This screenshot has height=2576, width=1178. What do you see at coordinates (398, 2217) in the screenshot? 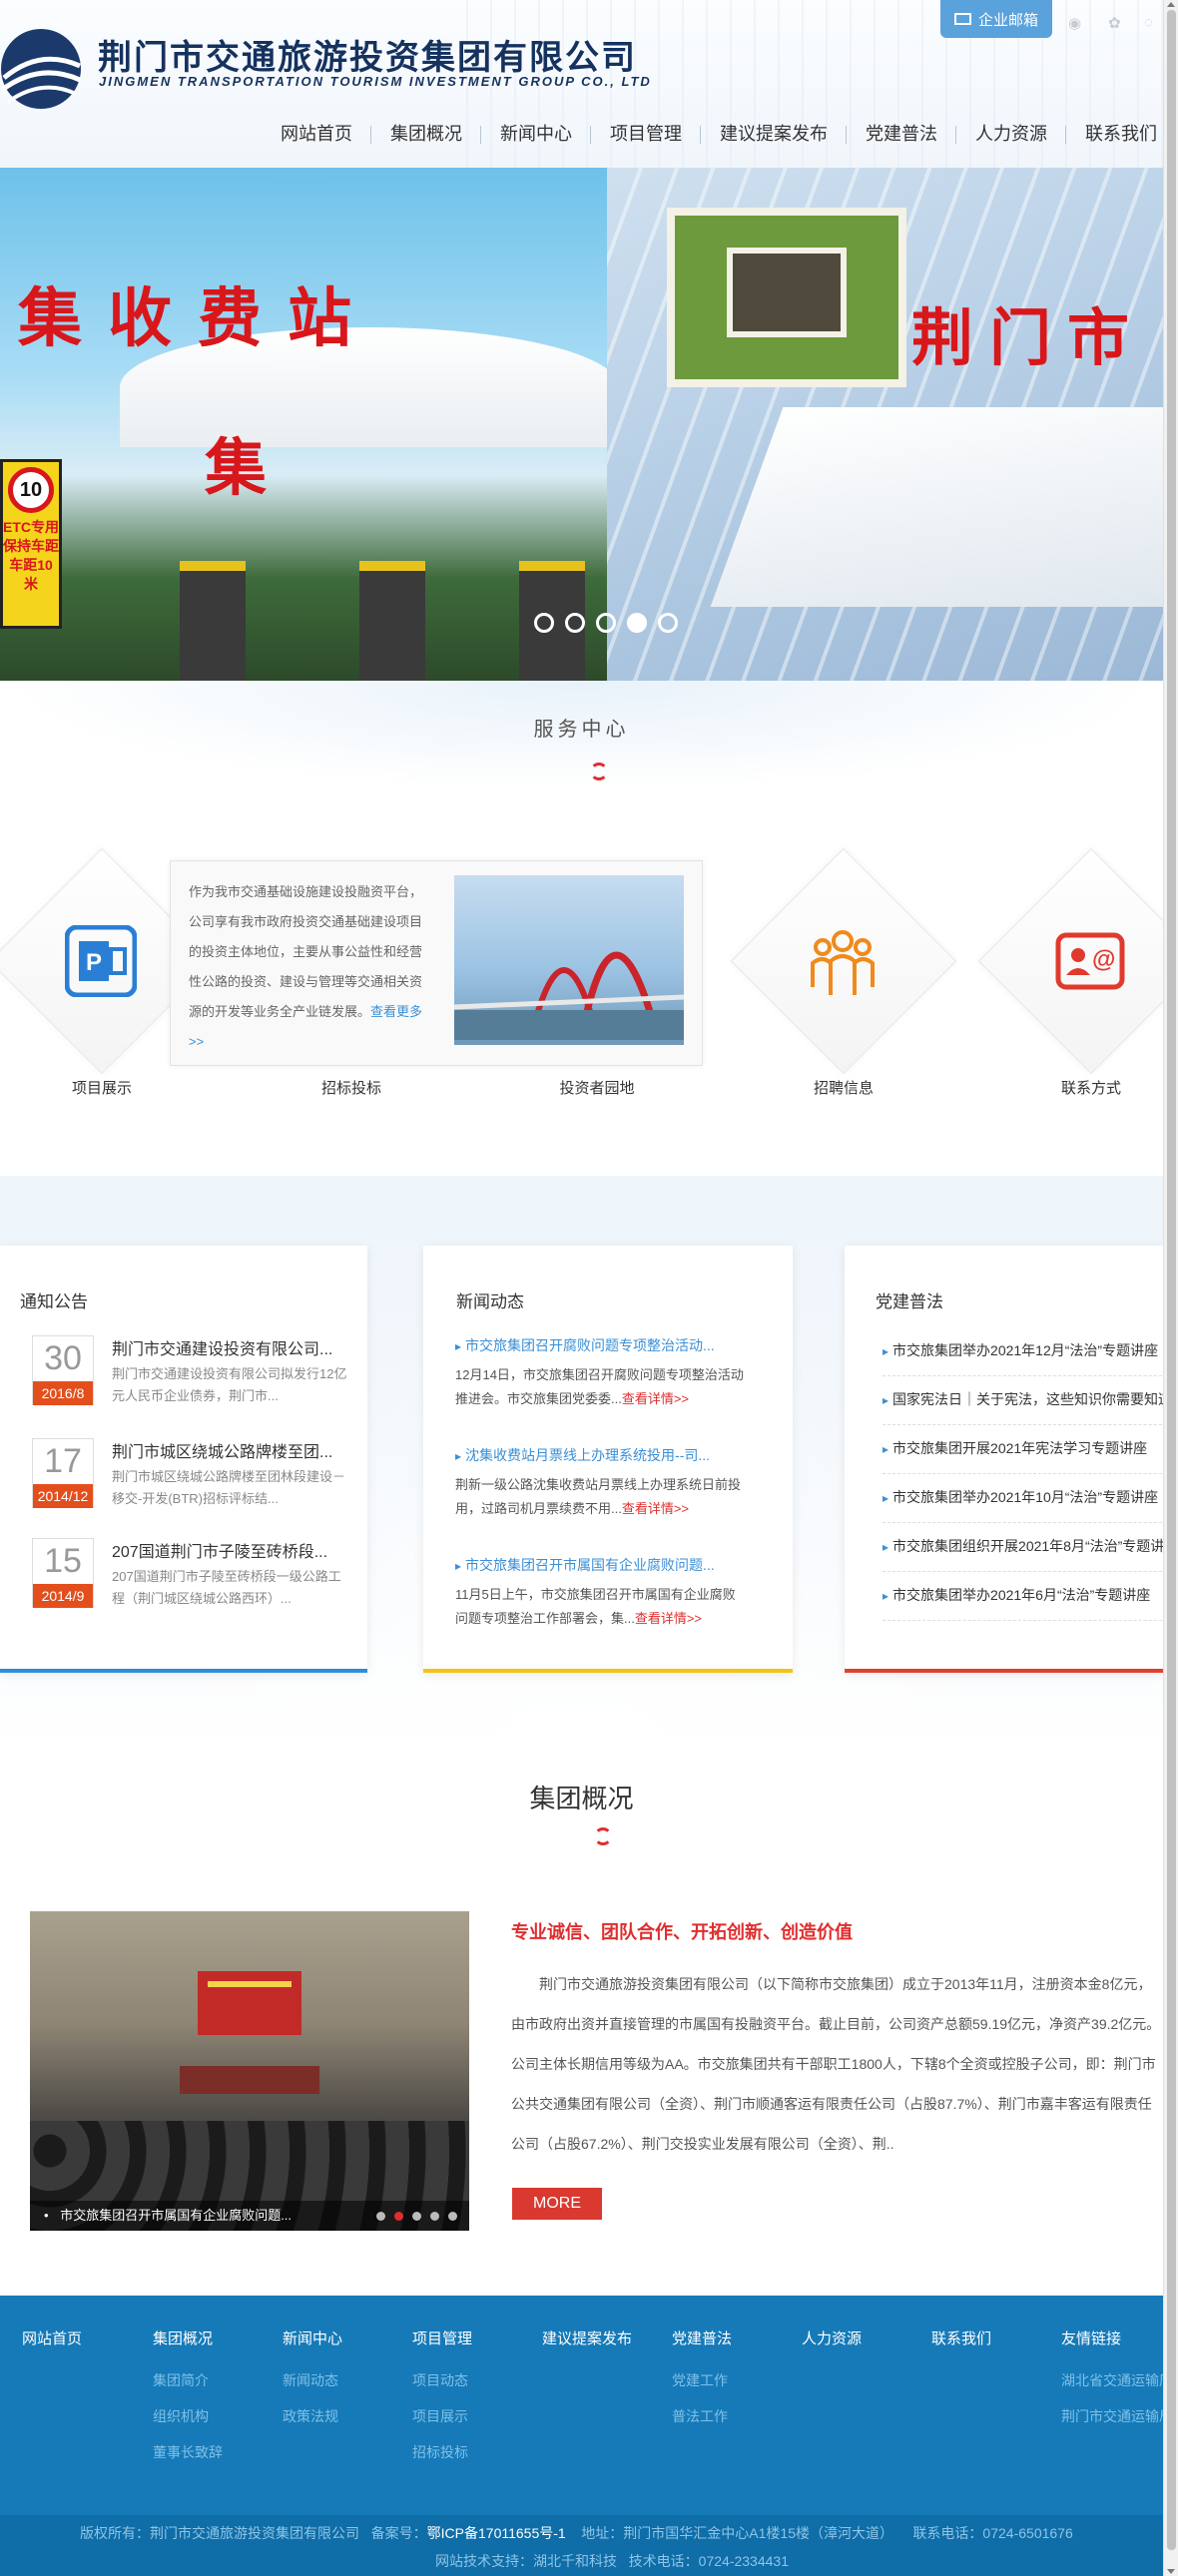
I see `photo-dot-active` at bounding box center [398, 2217].